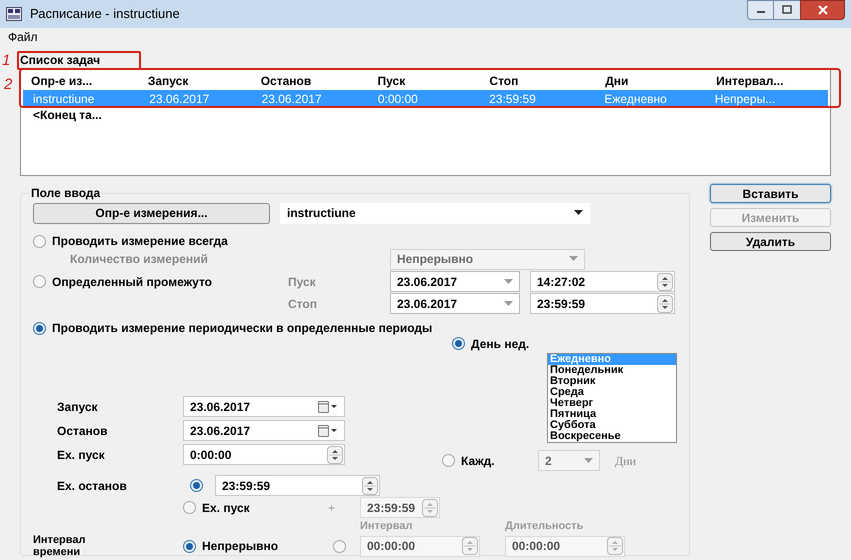 This screenshot has height=560, width=851. I want to click on table-cell-text: 23:59:59, so click(513, 99).